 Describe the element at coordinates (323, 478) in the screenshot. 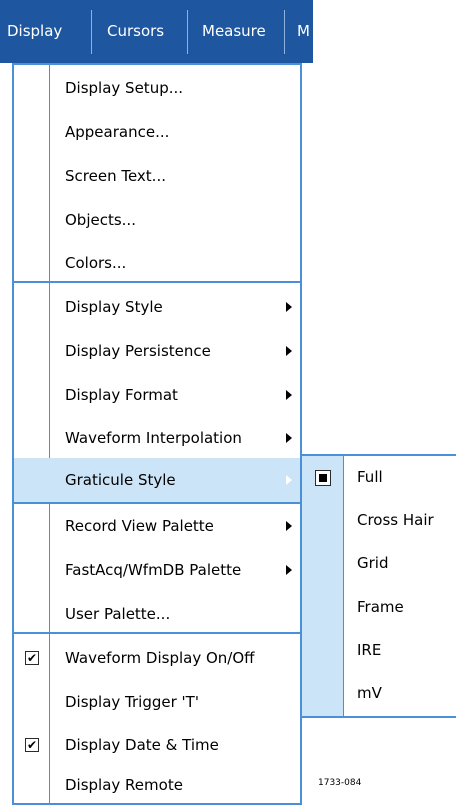

I see `selected-bullet-icon` at that location.